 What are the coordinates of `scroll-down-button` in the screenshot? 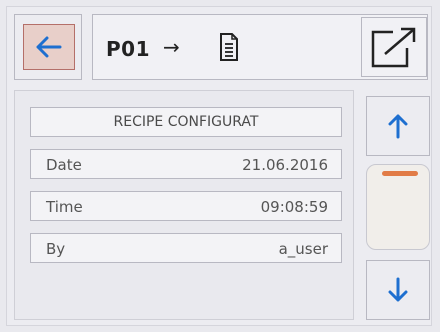 It's located at (398, 290).